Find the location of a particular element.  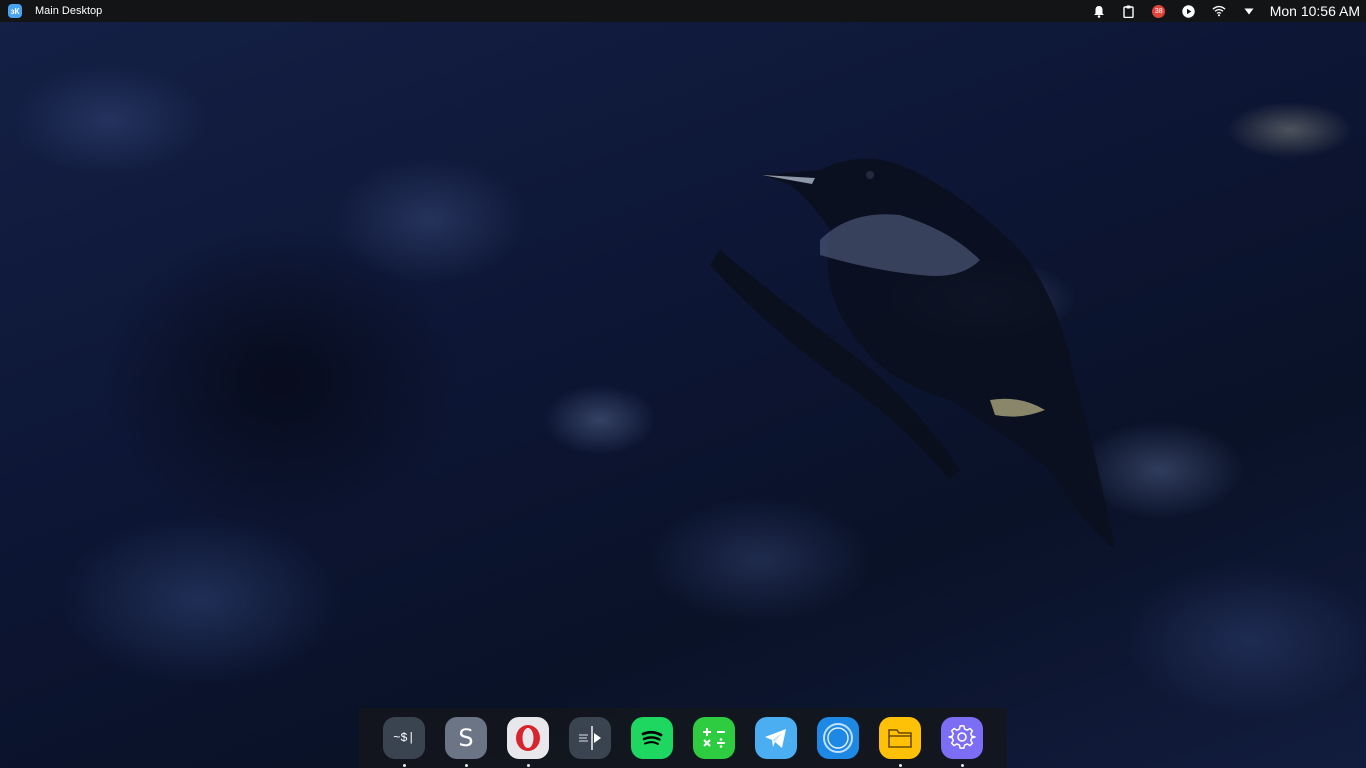

sublime-text-icon: S is located at coordinates (466, 738).